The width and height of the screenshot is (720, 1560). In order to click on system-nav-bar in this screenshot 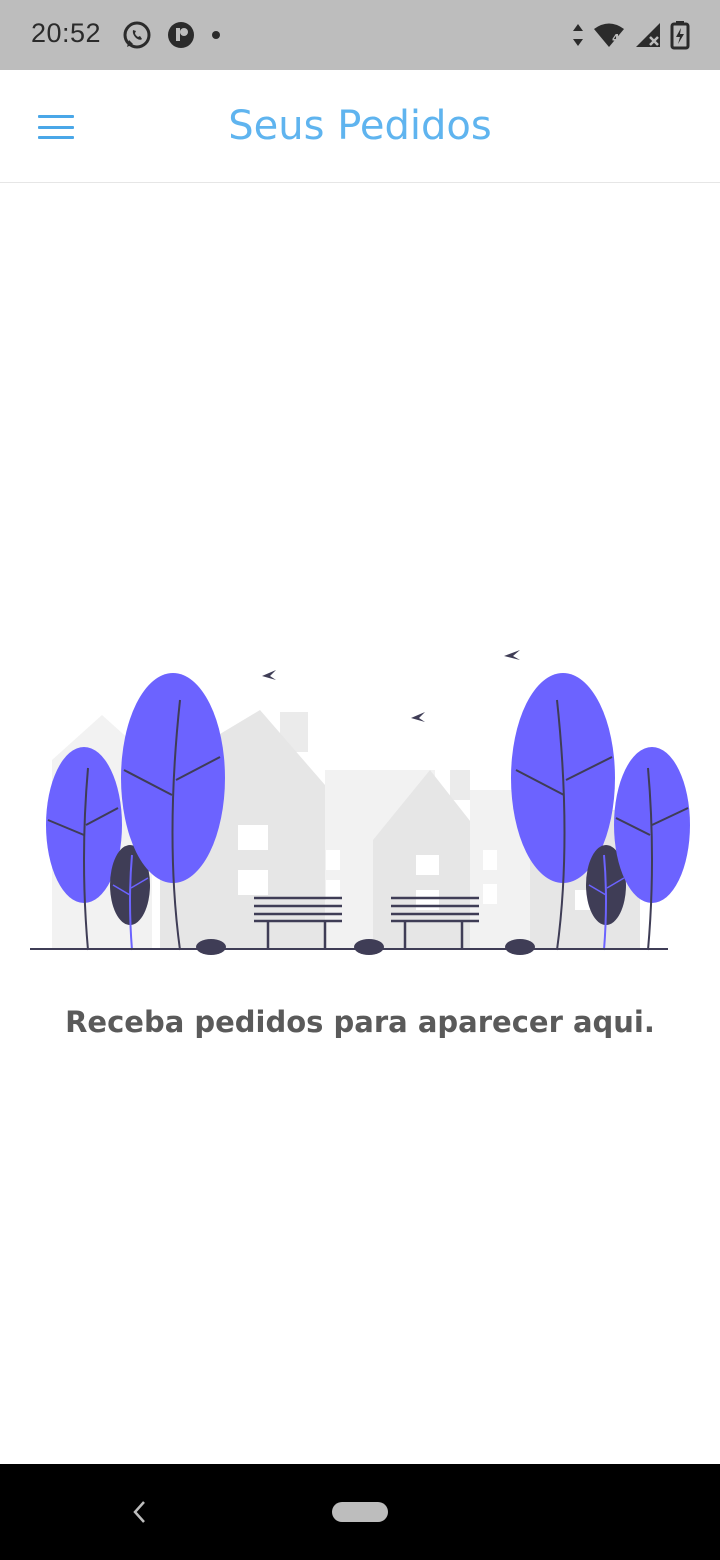, I will do `click(360, 1512)`.